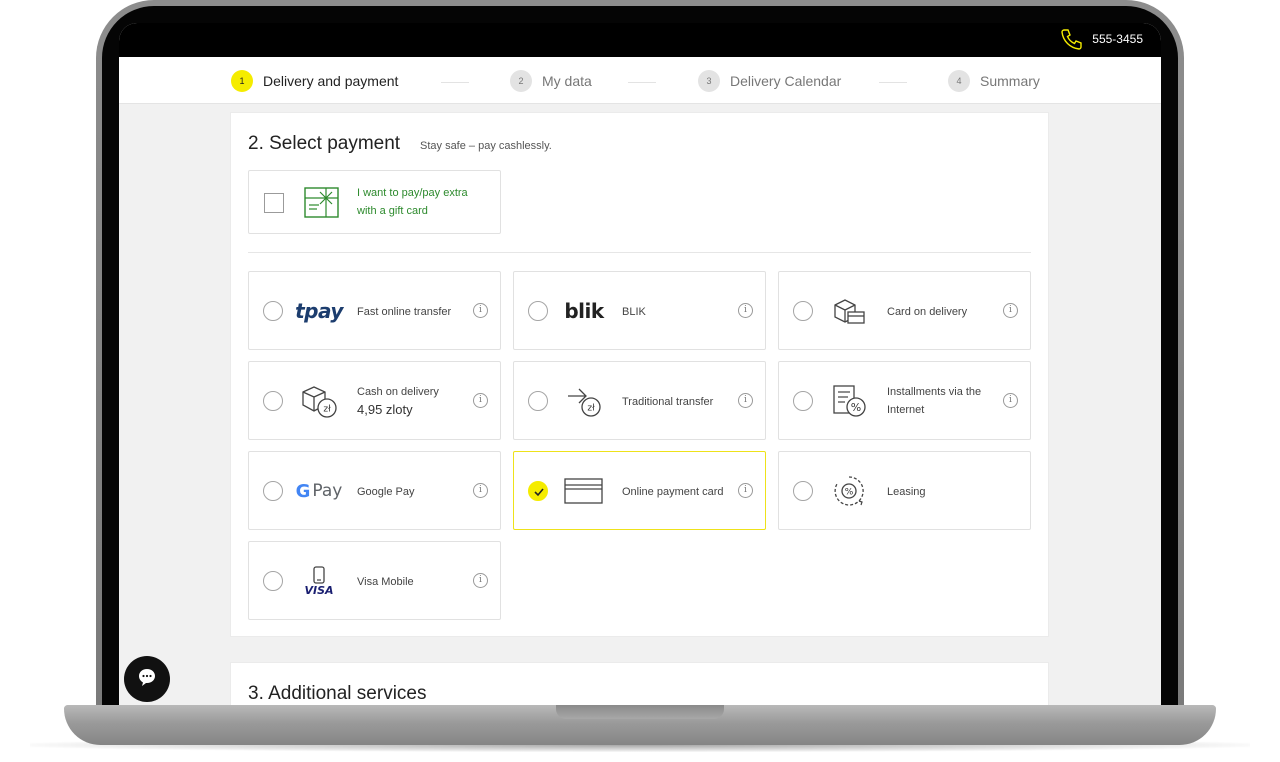 The image size is (1280, 762). Describe the element at coordinates (927, 312) in the screenshot. I see `option-label: Card on delivery` at that location.